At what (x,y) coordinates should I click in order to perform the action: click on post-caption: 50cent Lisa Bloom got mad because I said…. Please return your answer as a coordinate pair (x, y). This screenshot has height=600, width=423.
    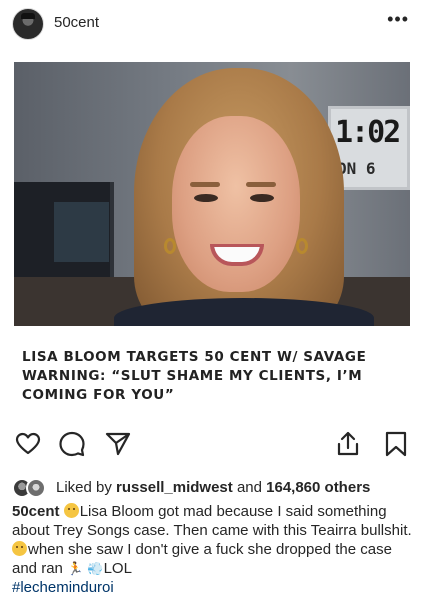
    Looking at the image, I should click on (212, 549).